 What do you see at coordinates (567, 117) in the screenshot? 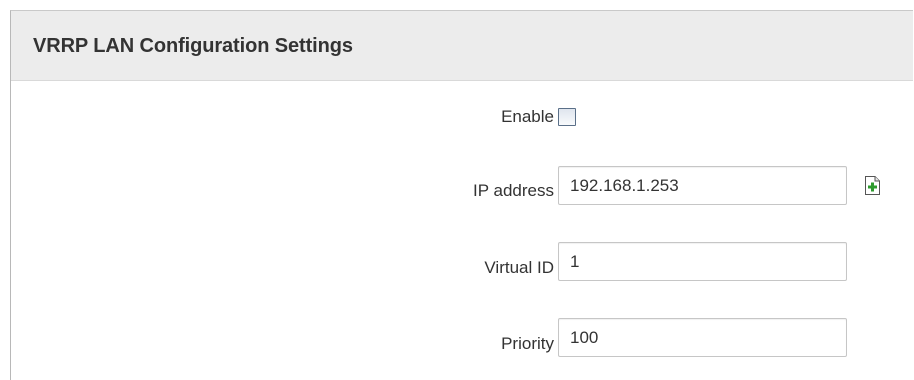
I see `enable-checkbox` at bounding box center [567, 117].